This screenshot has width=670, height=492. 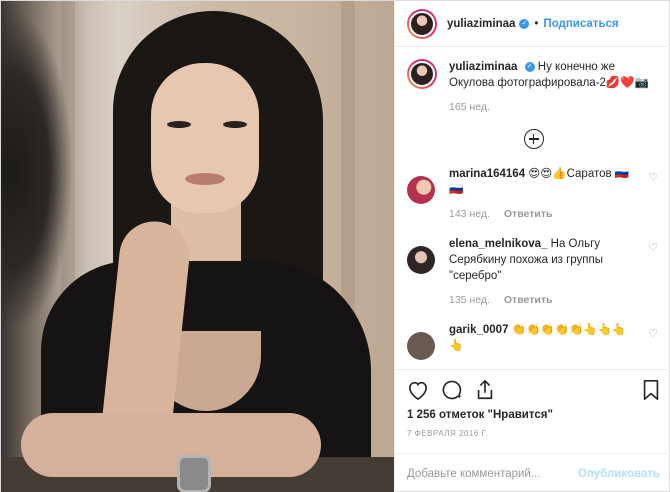 I want to click on share-icon, so click(x=485, y=390).